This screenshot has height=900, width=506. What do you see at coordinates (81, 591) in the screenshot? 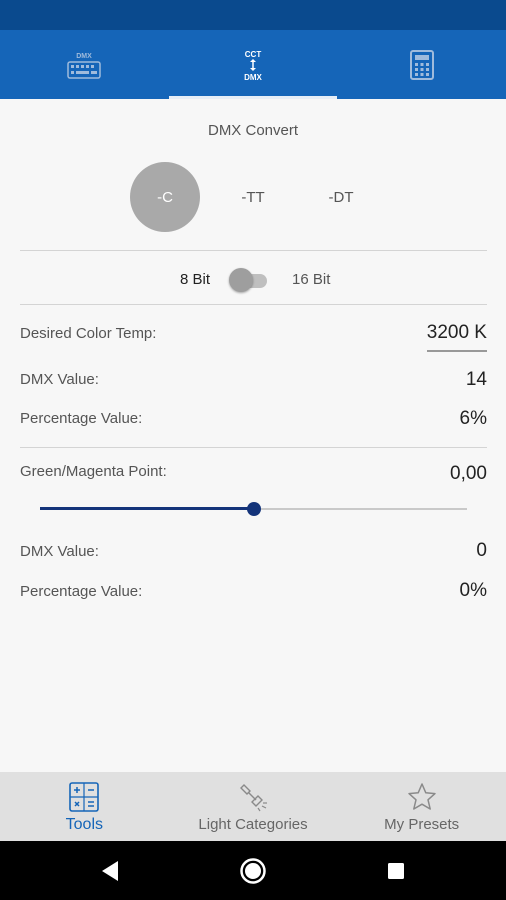
I see `gm-percentage-label: Percentage Value:` at bounding box center [81, 591].